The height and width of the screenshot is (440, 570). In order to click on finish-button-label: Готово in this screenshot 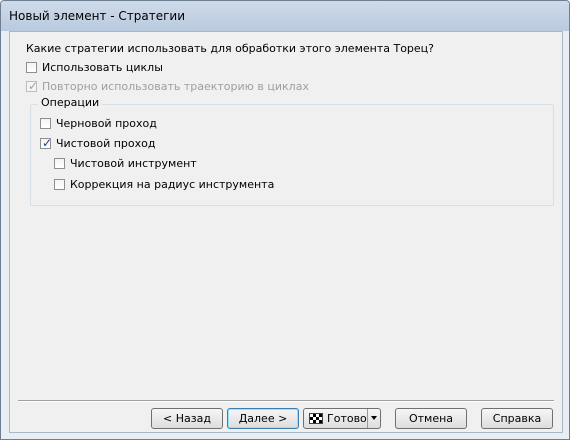, I will do `click(347, 418)`.